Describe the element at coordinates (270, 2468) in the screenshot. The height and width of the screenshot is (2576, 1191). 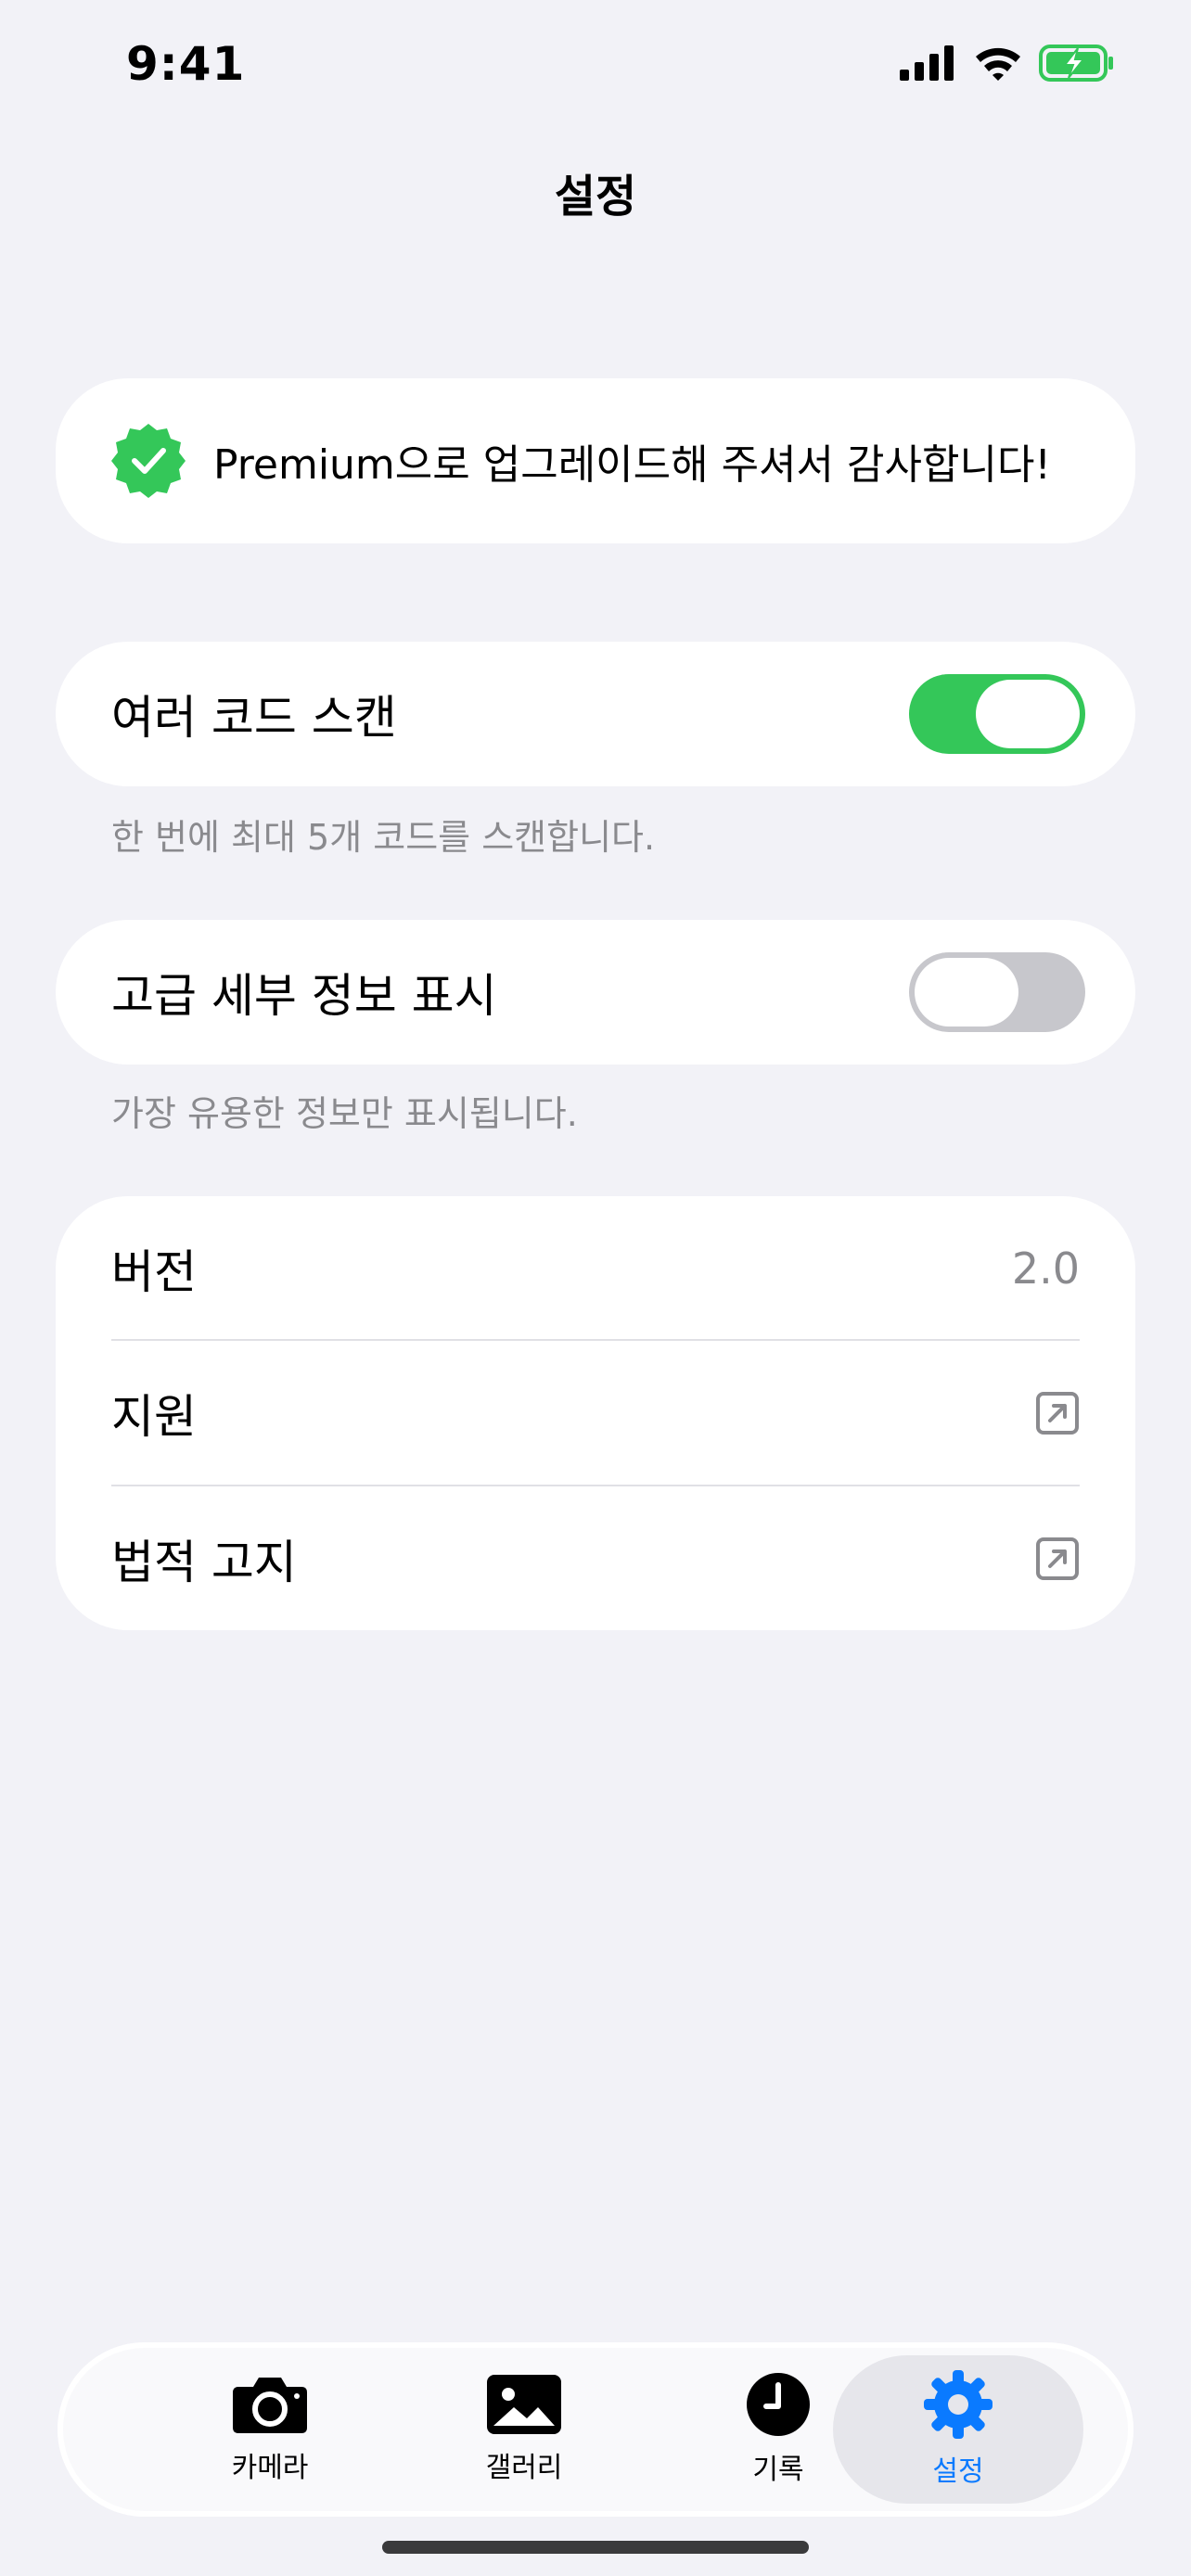
I see `tab-label: 카메라` at that location.